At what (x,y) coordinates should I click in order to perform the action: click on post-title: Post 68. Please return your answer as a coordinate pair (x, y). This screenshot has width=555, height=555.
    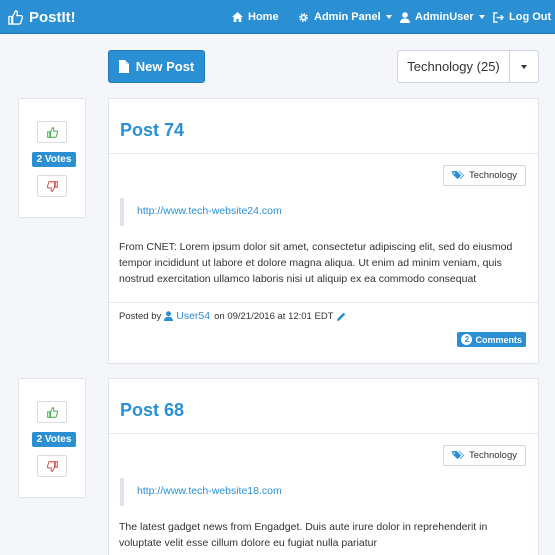
    Looking at the image, I should click on (152, 410).